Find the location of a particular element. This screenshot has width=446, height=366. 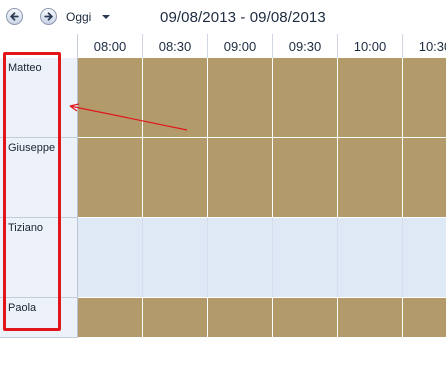

time-header: 08:0008:3009:0009:3010:0010:30 is located at coordinates (223, 46).